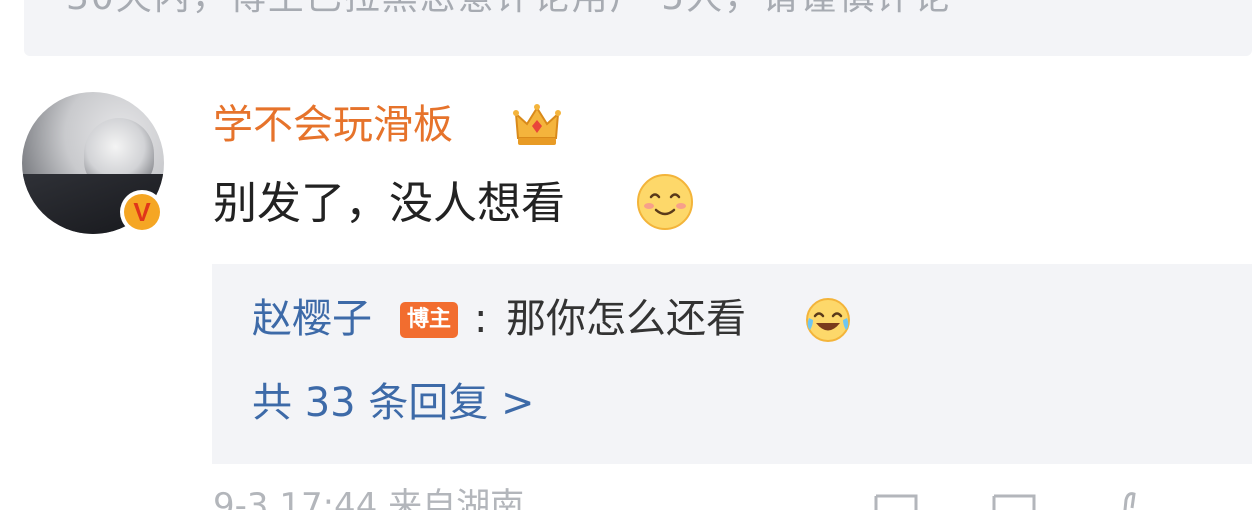  What do you see at coordinates (333, 125) in the screenshot?
I see `comment-username: 学不会玩滑板` at bounding box center [333, 125].